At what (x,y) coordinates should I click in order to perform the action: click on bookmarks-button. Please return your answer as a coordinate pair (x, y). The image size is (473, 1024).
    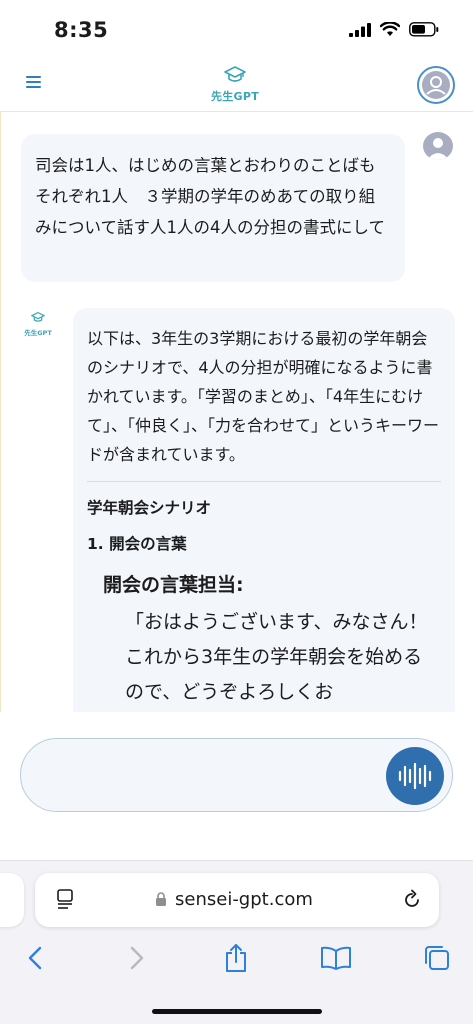
    Looking at the image, I should click on (336, 958).